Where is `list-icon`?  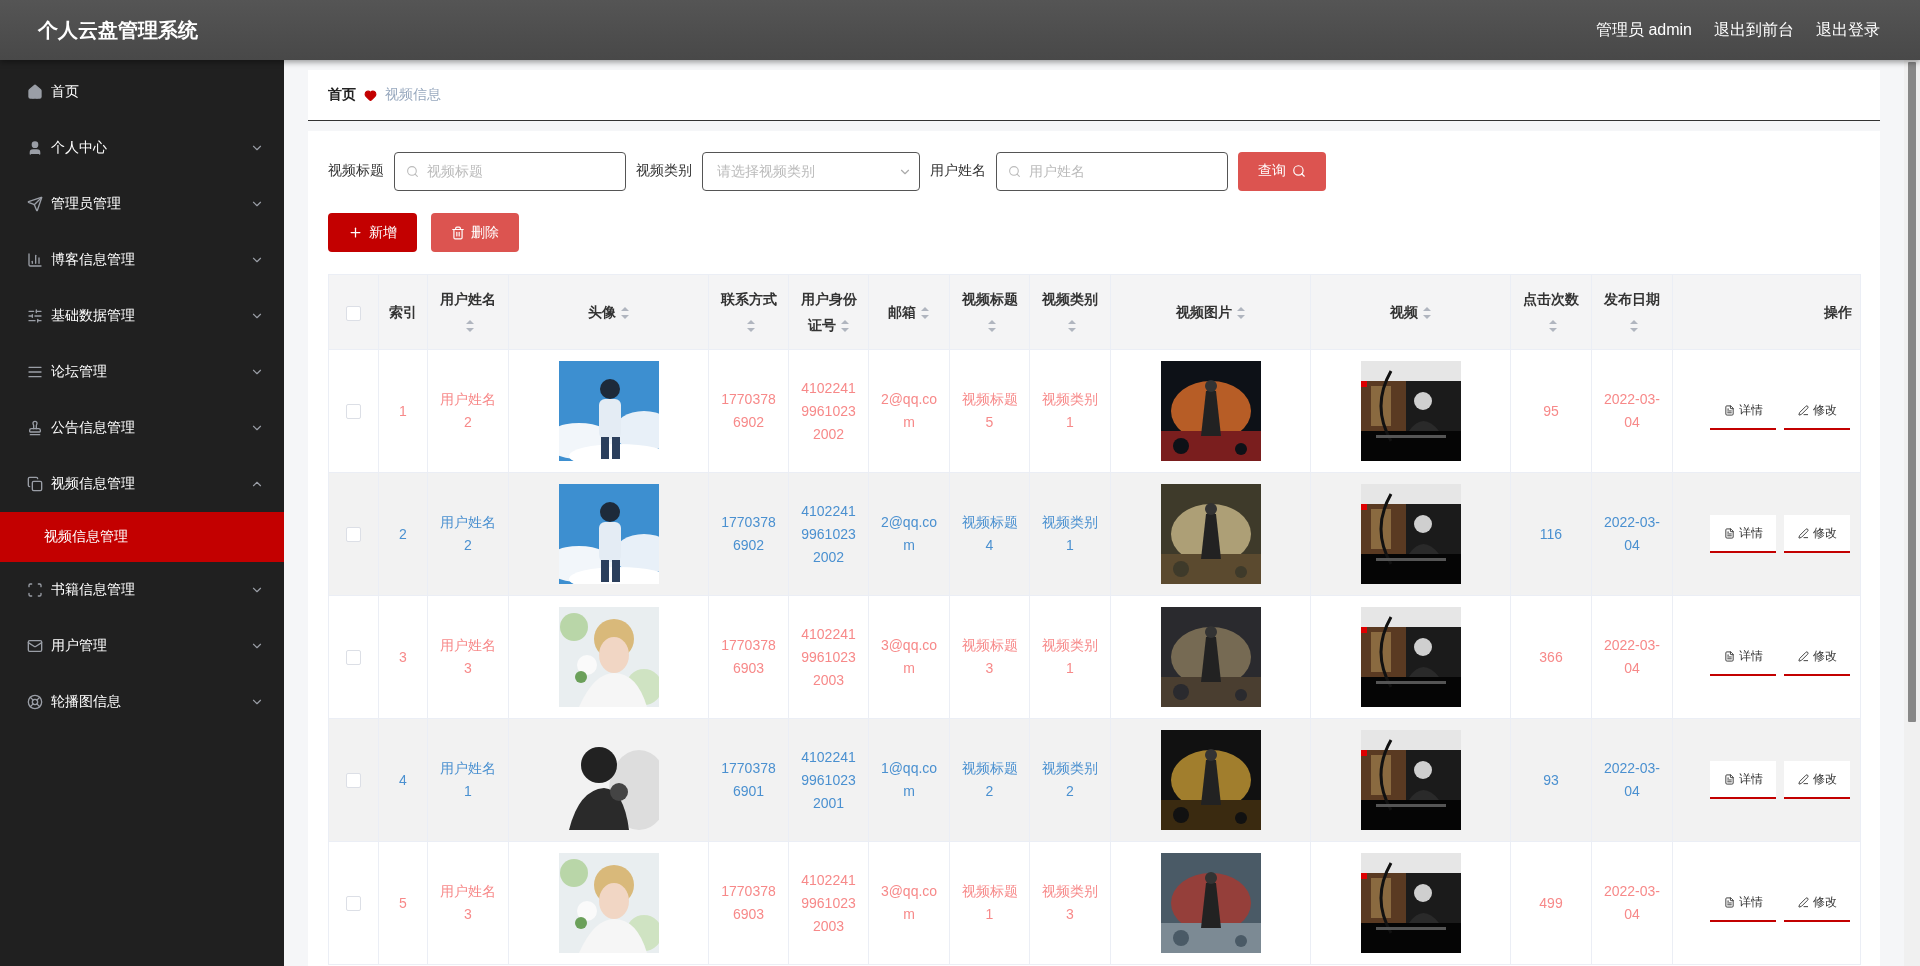
list-icon is located at coordinates (35, 372).